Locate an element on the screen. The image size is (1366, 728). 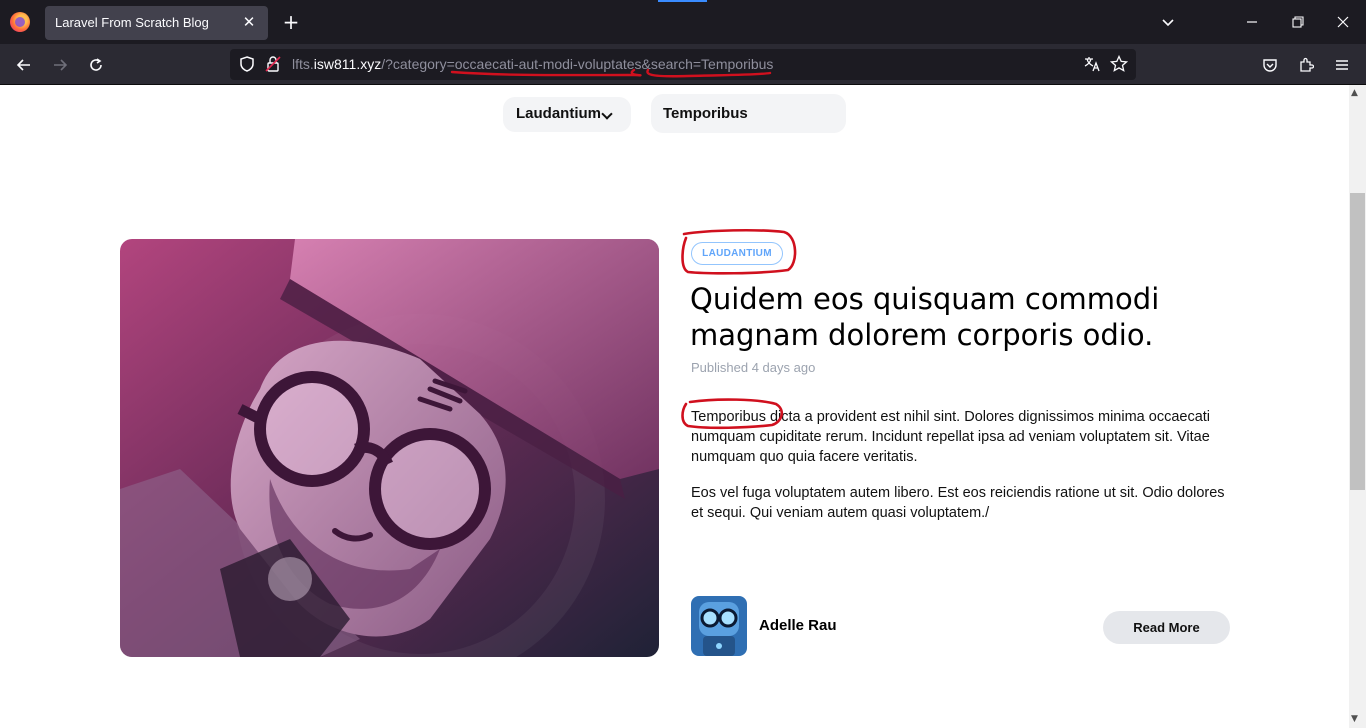
back-arrow-icon is located at coordinates (23, 65).